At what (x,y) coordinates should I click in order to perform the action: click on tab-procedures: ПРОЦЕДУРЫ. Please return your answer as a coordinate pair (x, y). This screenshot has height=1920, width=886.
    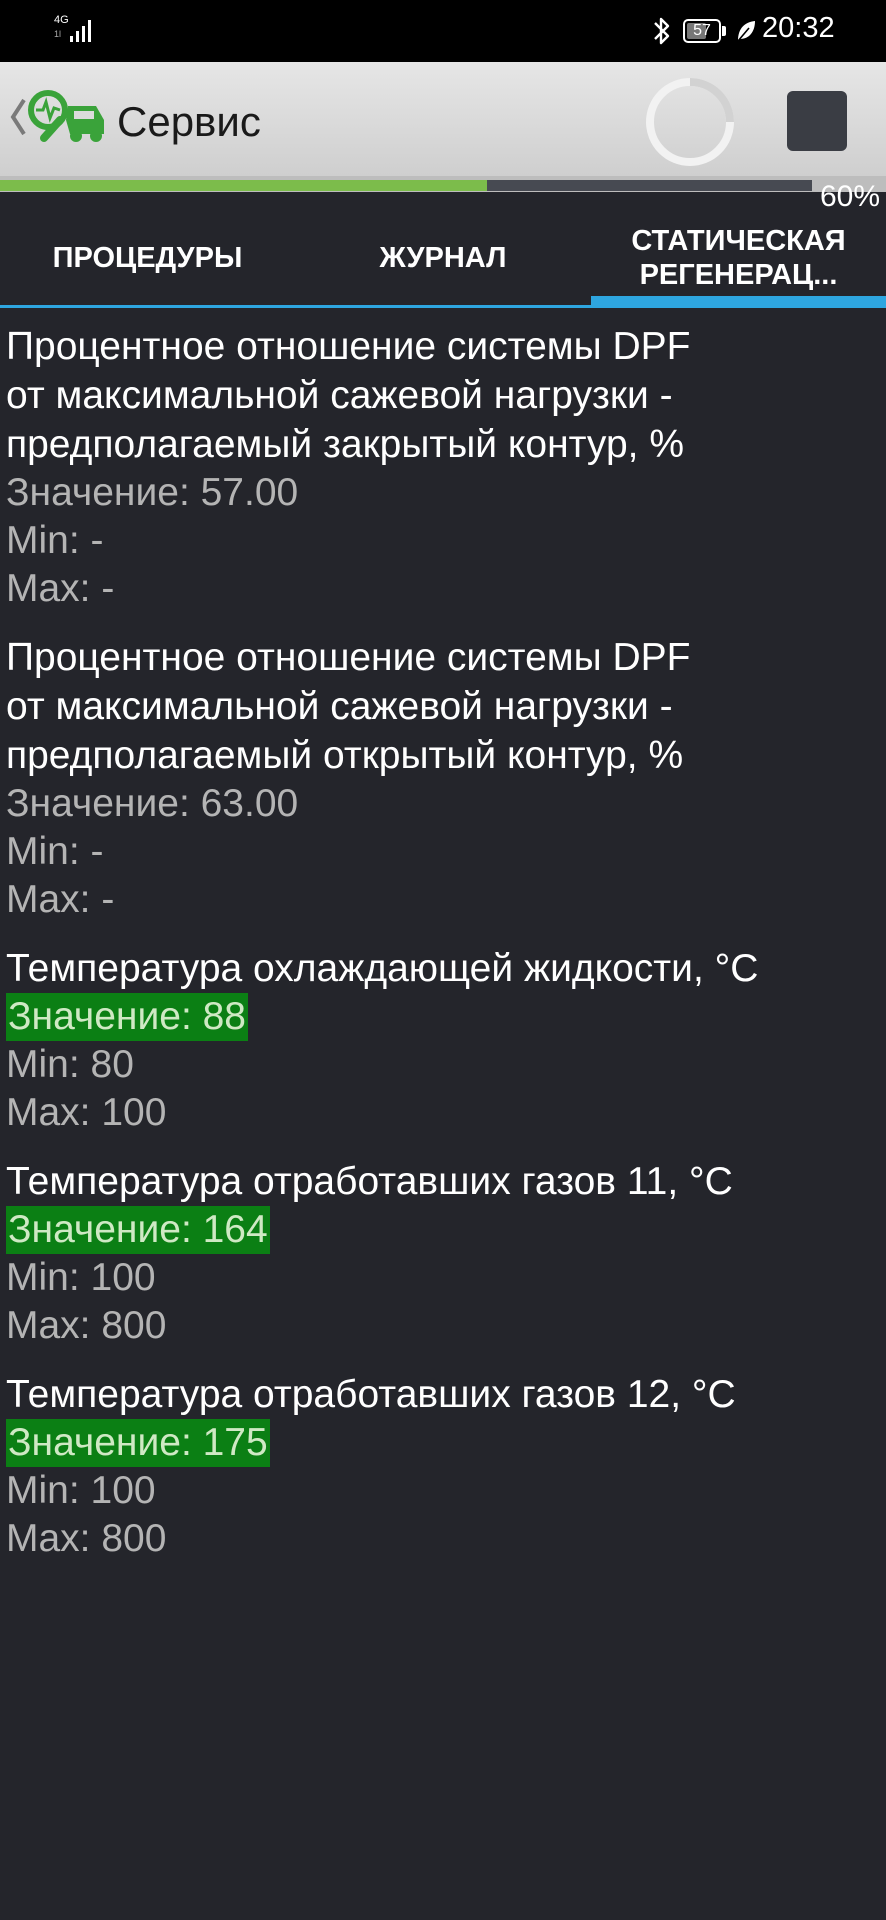
    Looking at the image, I should click on (147, 258).